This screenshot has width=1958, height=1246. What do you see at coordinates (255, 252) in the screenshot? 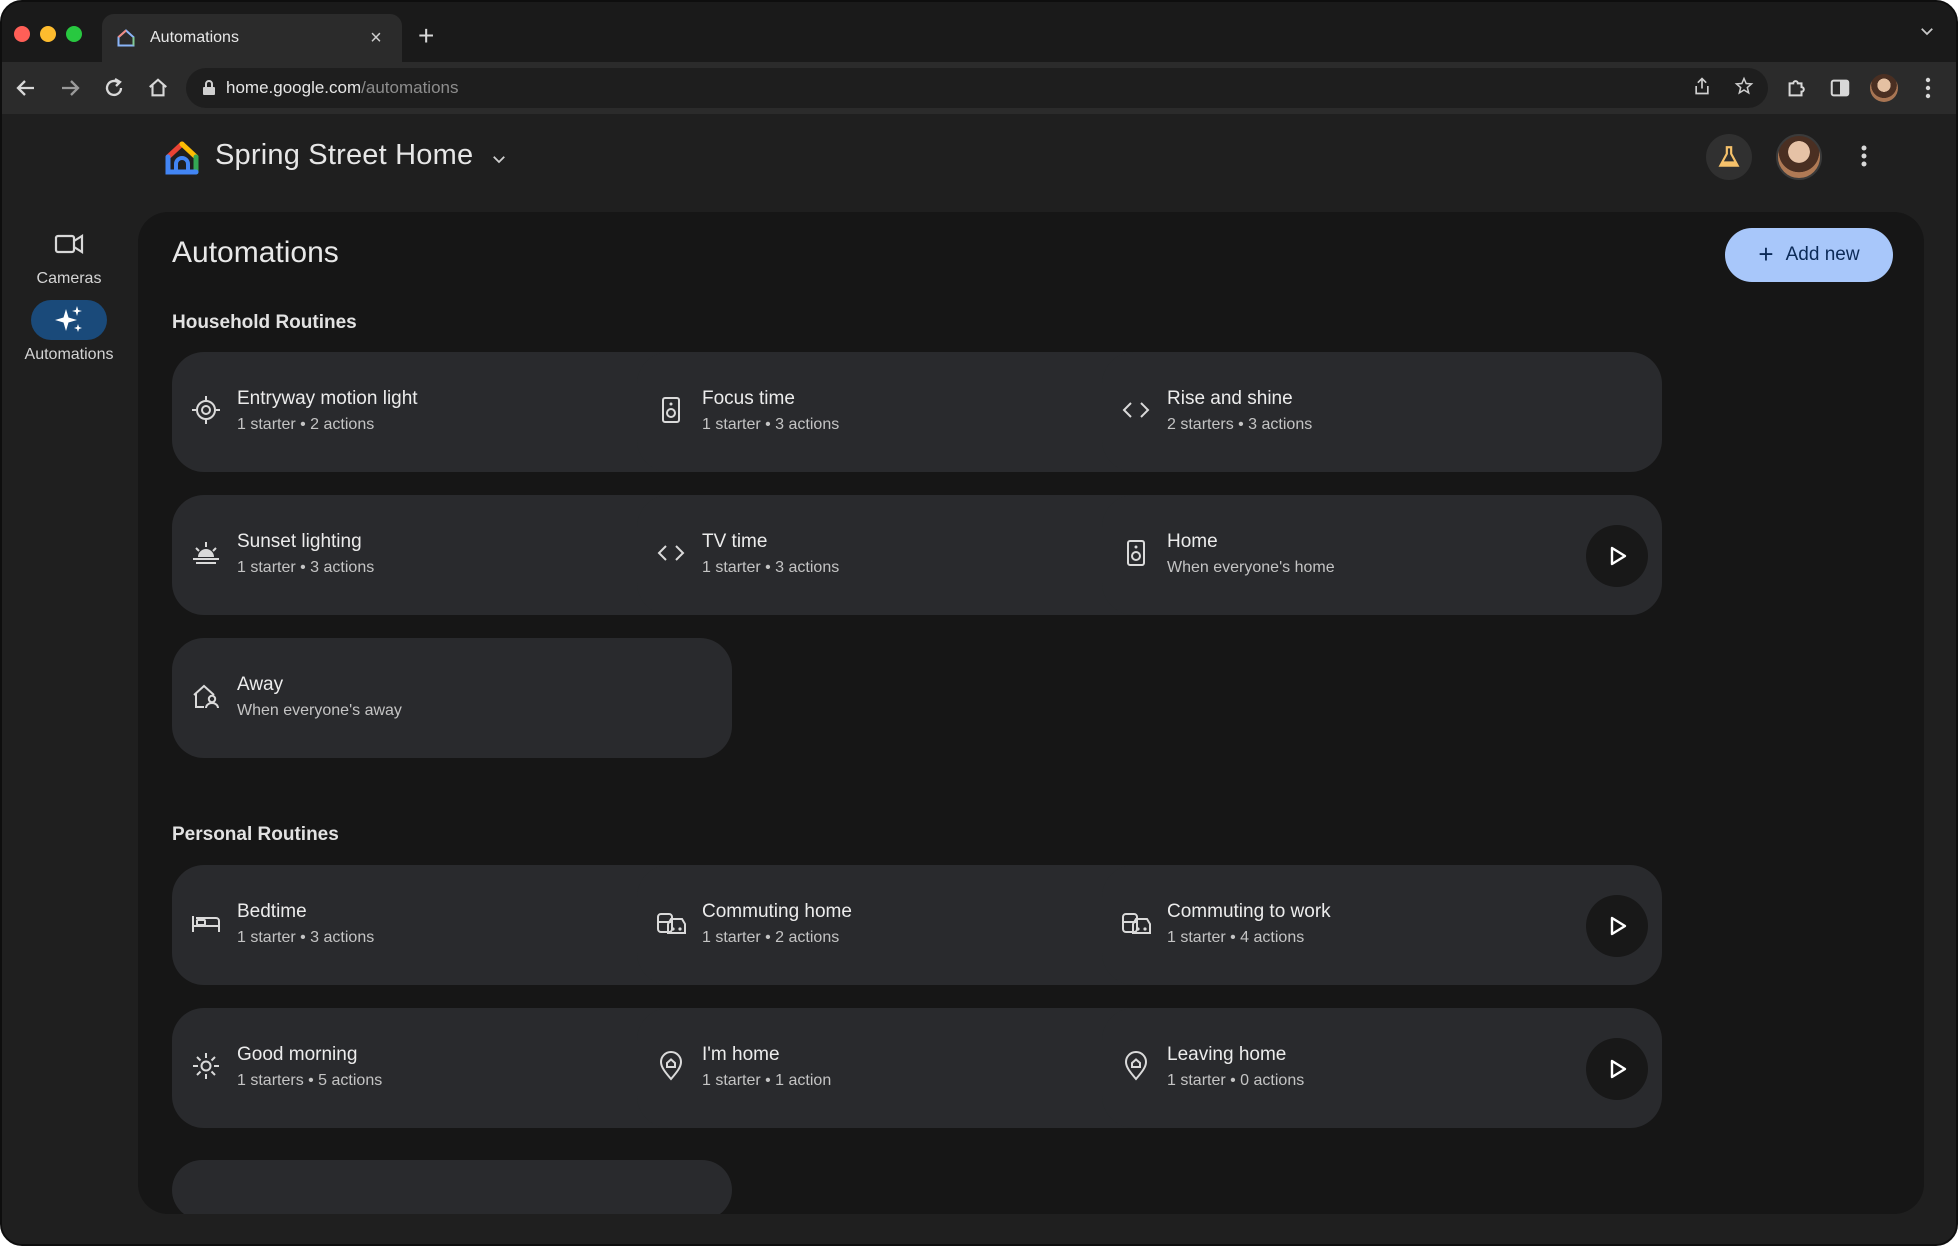
I see `page-title: Automations` at bounding box center [255, 252].